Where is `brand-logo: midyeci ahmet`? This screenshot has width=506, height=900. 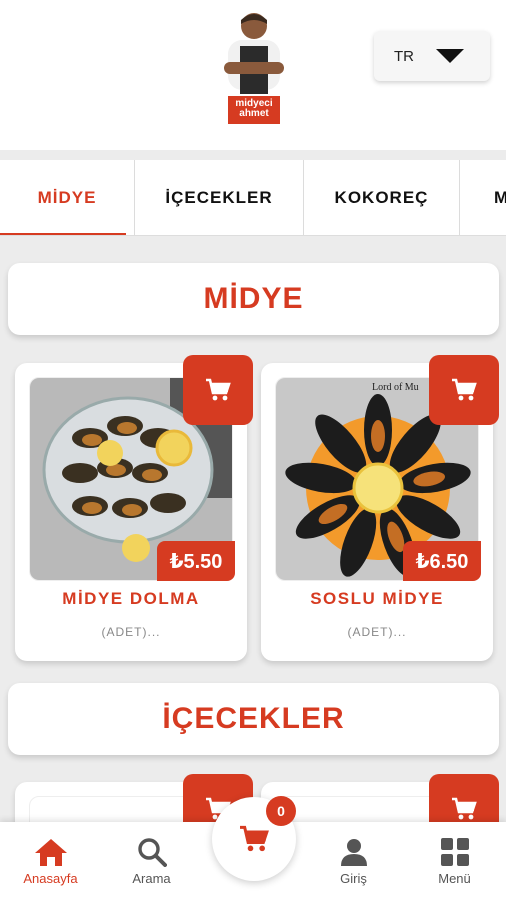 brand-logo: midyeci ahmet is located at coordinates (254, 66).